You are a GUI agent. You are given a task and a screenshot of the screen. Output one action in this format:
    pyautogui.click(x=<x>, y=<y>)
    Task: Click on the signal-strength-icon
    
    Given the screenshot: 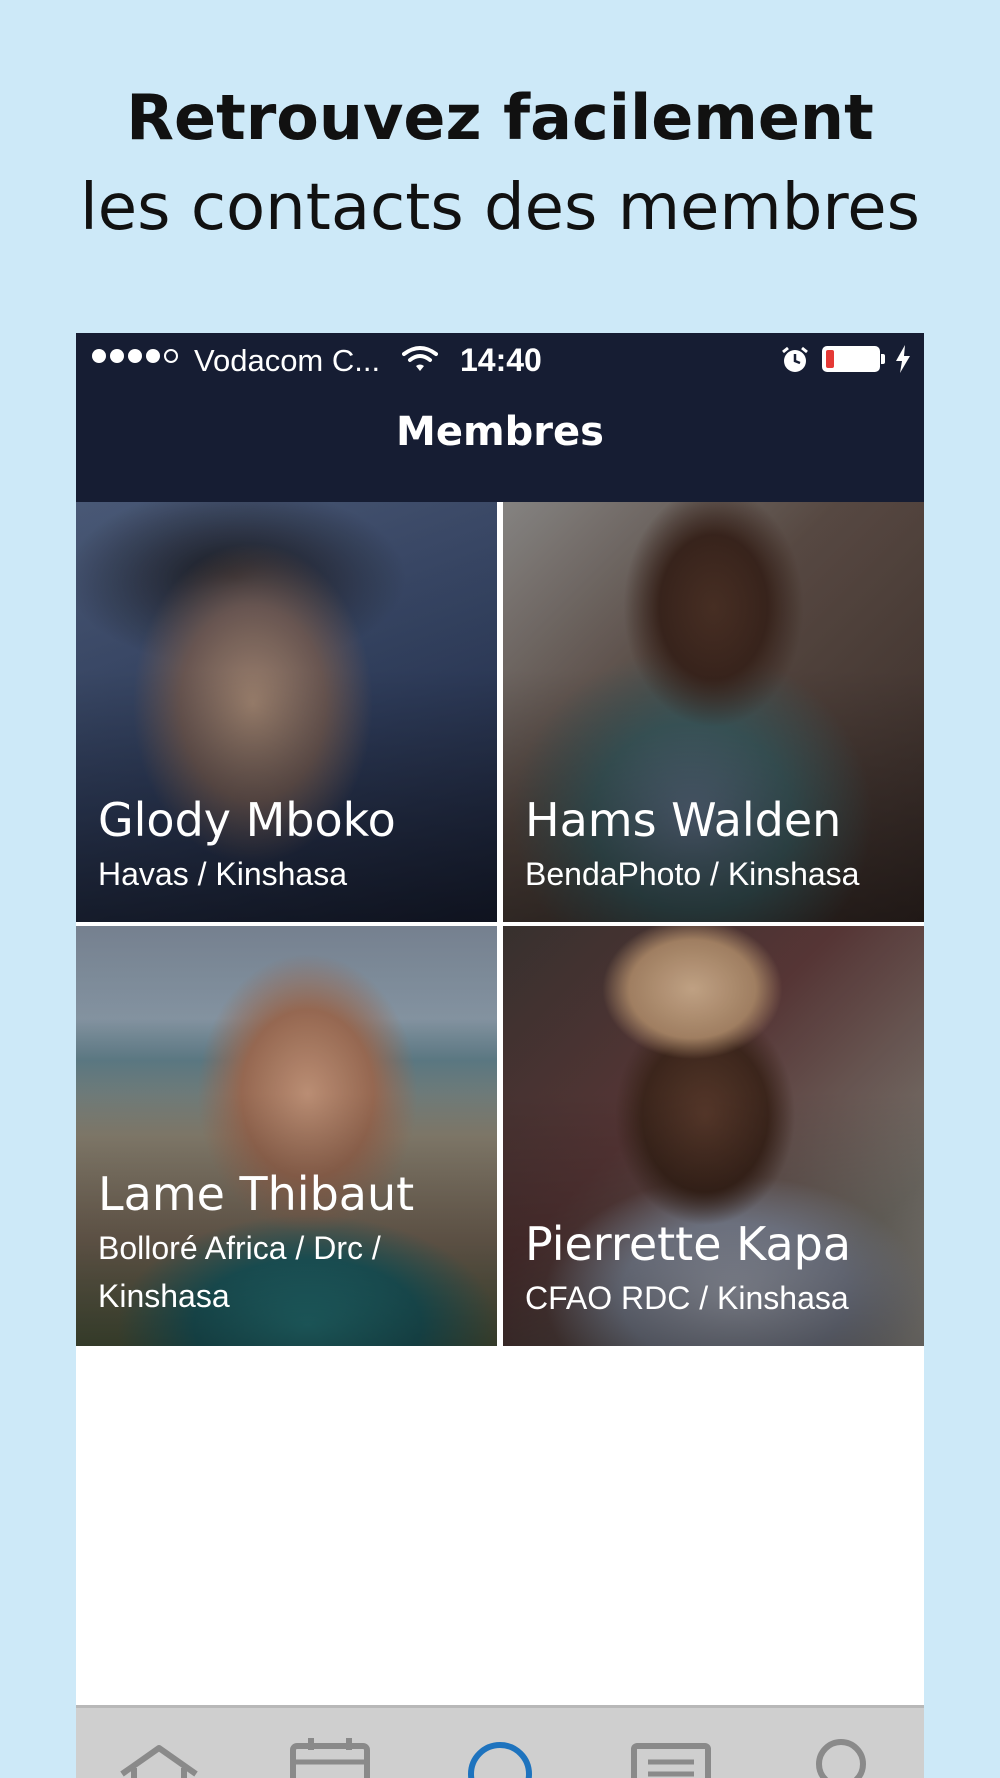 What is the action you would take?
    pyautogui.click(x=135, y=356)
    